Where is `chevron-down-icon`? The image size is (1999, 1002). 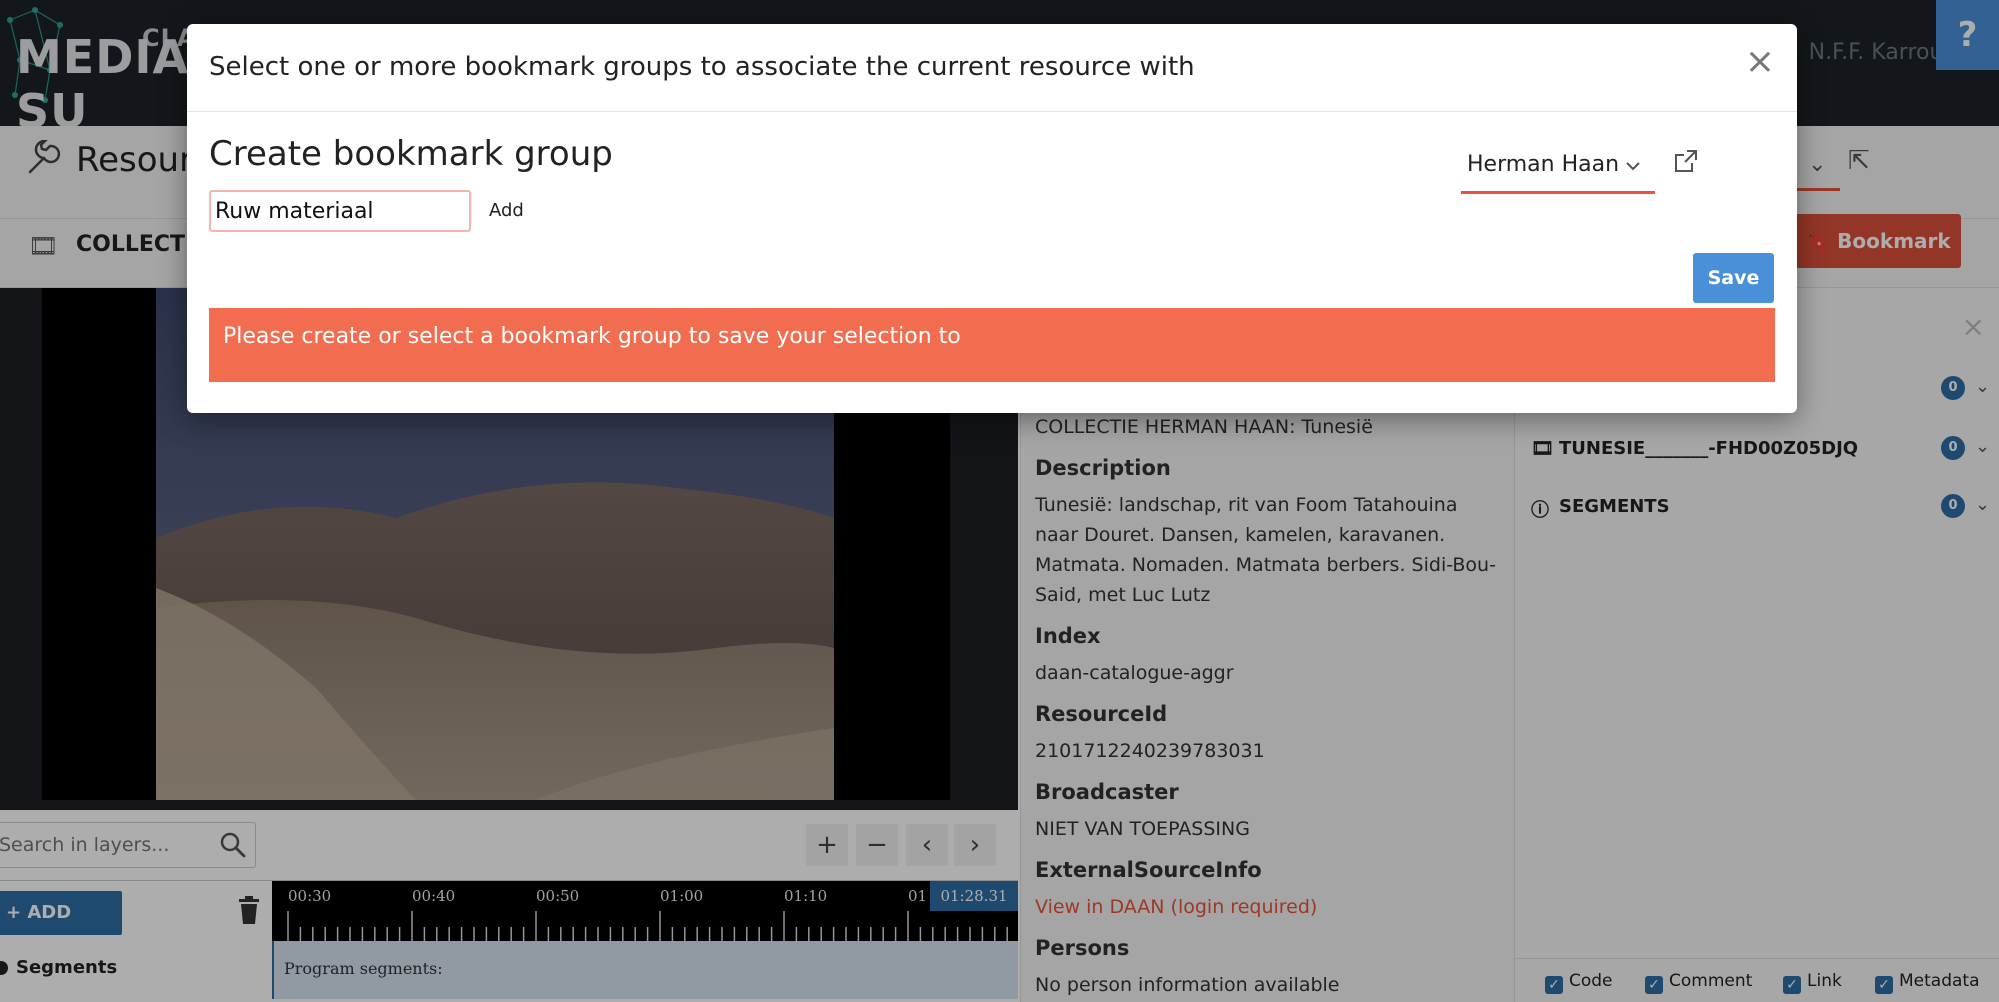
chevron-down-icon is located at coordinates (1633, 166).